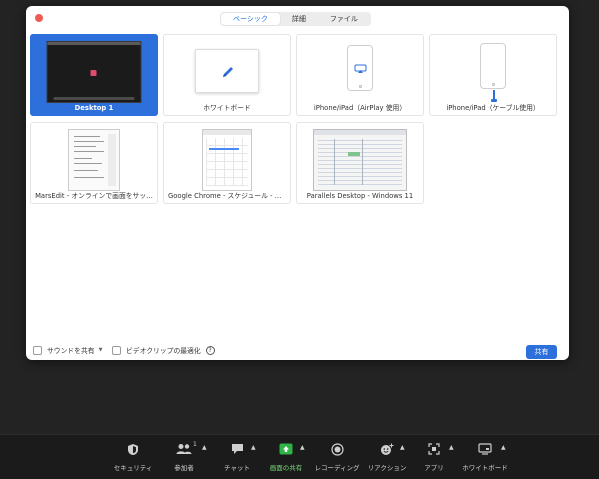 This screenshot has height=479, width=599. What do you see at coordinates (94, 108) in the screenshot?
I see `source-label: Desktop 1` at bounding box center [94, 108].